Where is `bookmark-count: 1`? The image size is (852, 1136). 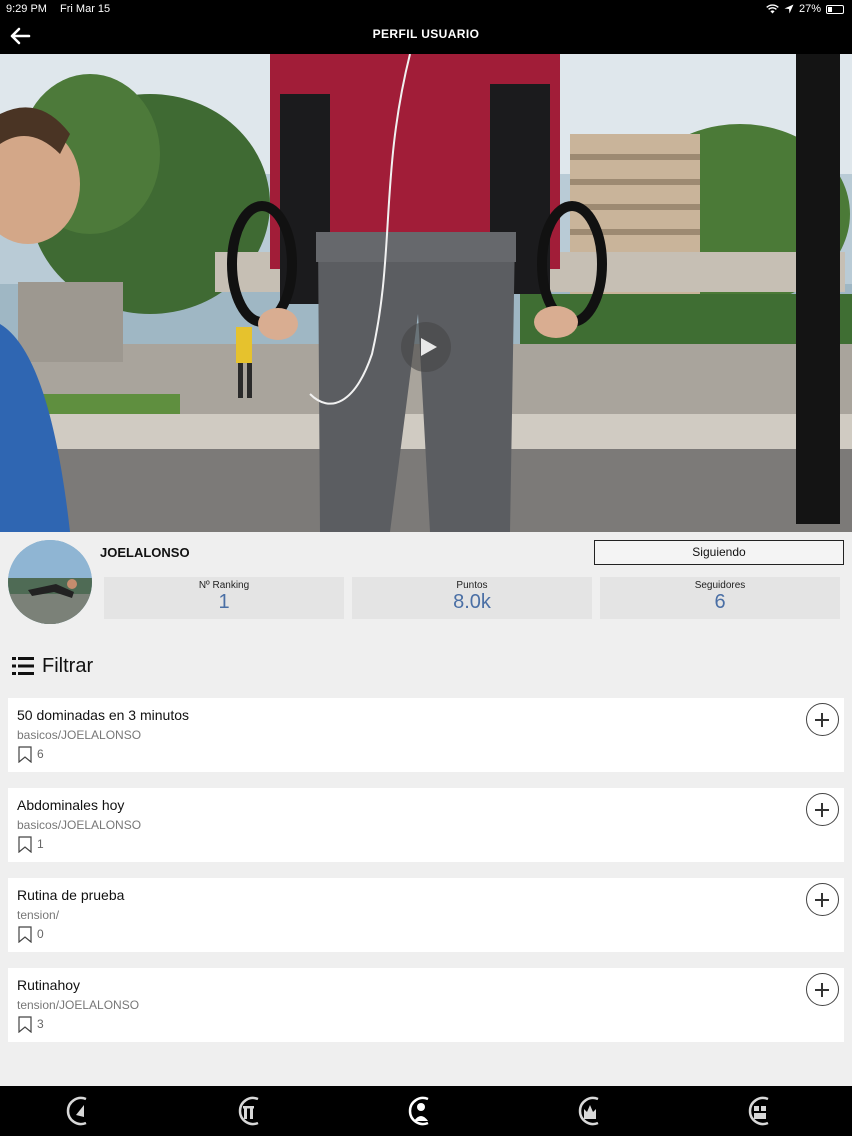
bookmark-count: 1 is located at coordinates (40, 844).